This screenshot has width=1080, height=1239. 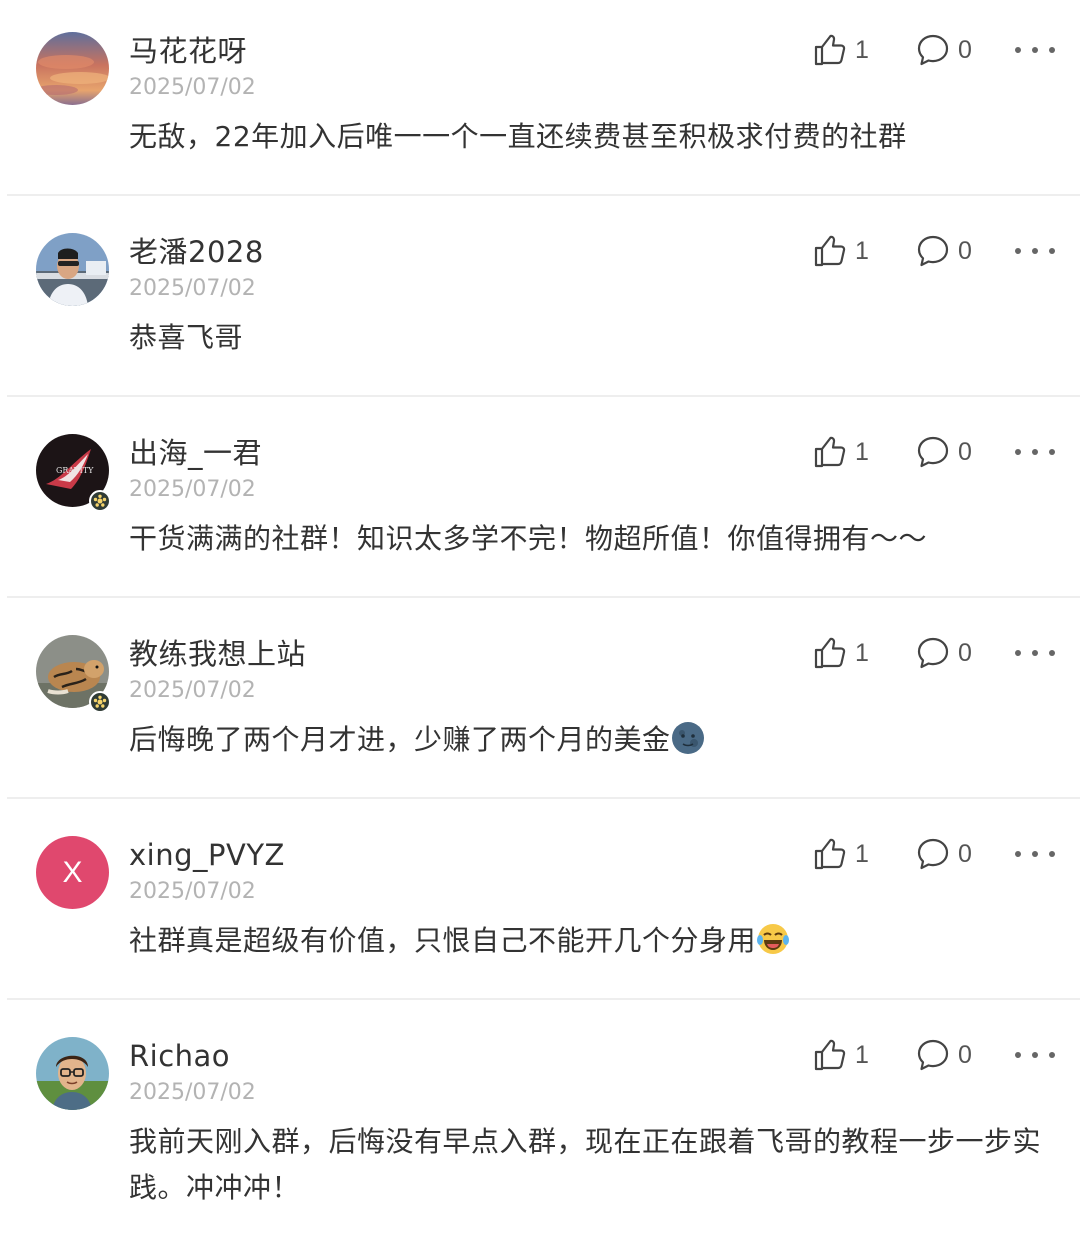 What do you see at coordinates (217, 654) in the screenshot?
I see `username: 教练我想上站` at bounding box center [217, 654].